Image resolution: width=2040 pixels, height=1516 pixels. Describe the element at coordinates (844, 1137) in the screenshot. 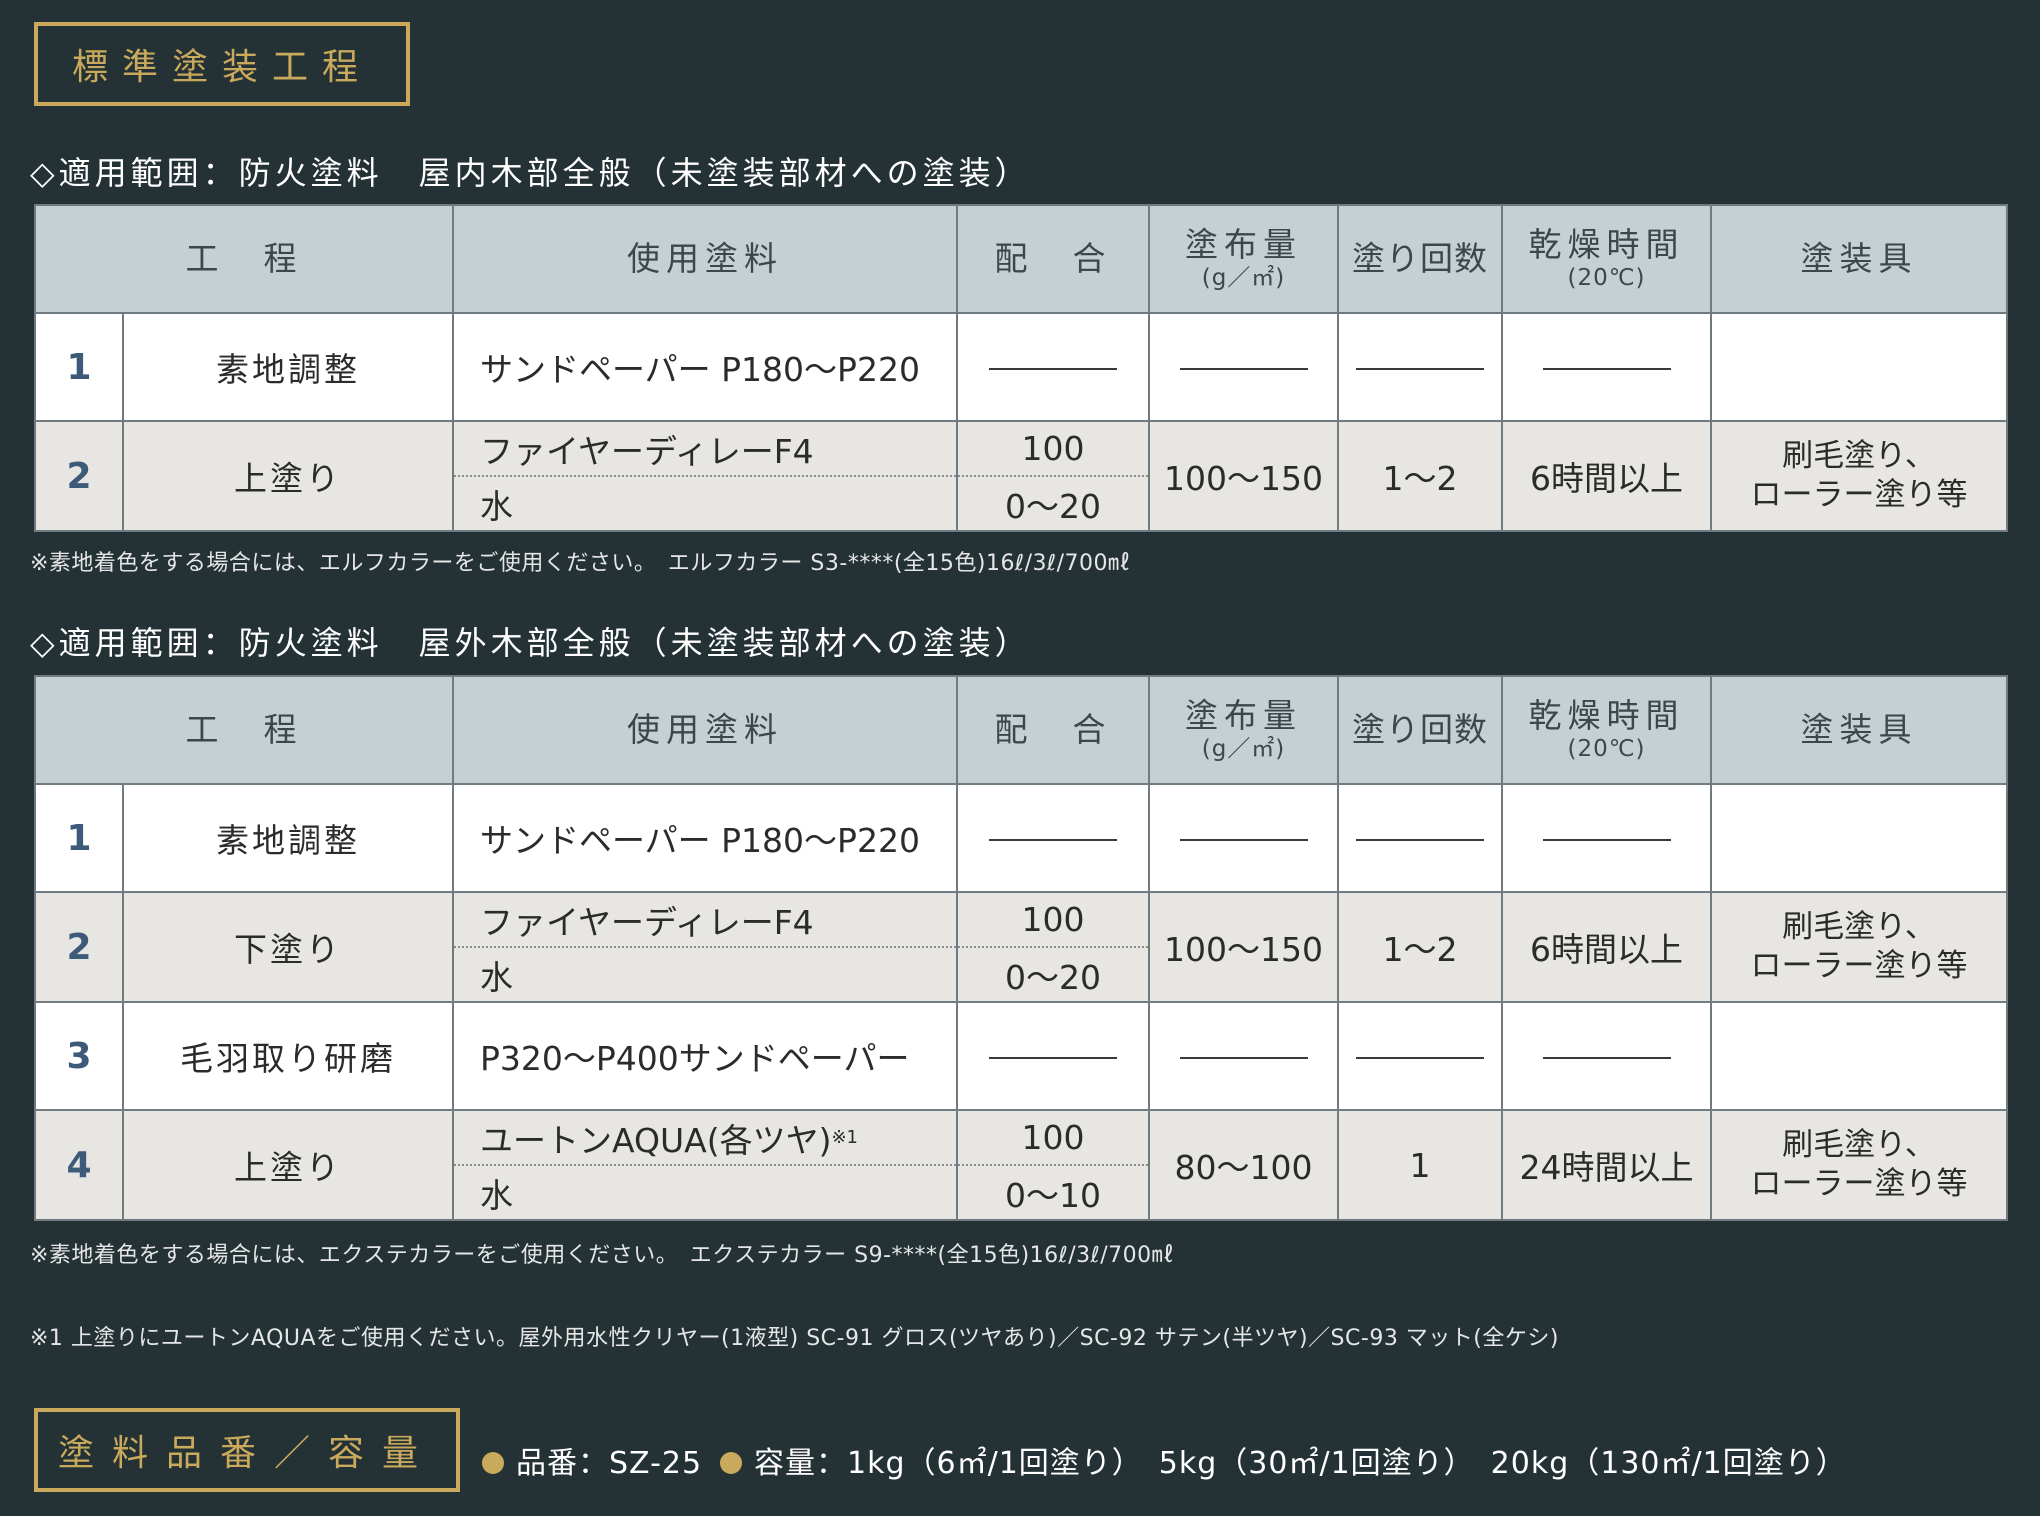

I see `footnote-ref: ※1` at that location.